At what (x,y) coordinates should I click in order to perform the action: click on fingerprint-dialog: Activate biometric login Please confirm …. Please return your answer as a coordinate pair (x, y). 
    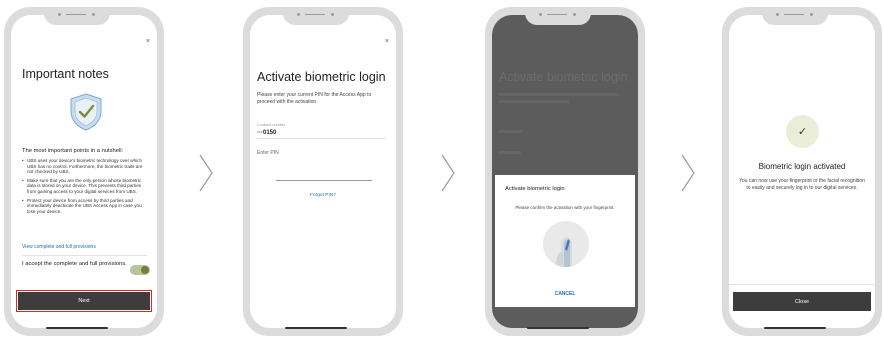
    Looking at the image, I should click on (565, 241).